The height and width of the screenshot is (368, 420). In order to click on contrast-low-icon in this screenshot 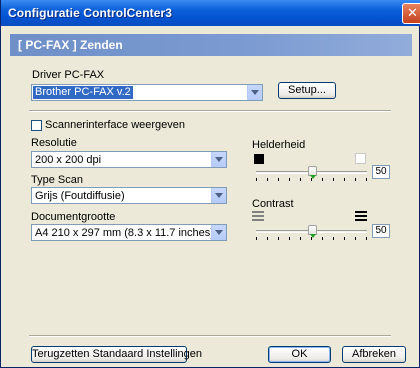, I will do `click(258, 216)`.